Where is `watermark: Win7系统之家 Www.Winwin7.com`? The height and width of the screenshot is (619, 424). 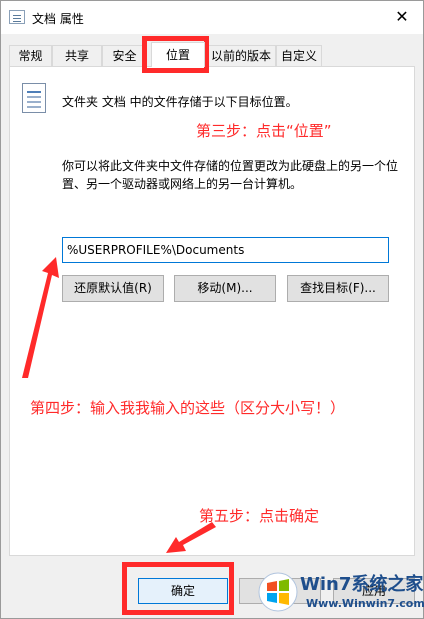
watermark: Win7系统之家 Www.Winwin7.com is located at coordinates (341, 592).